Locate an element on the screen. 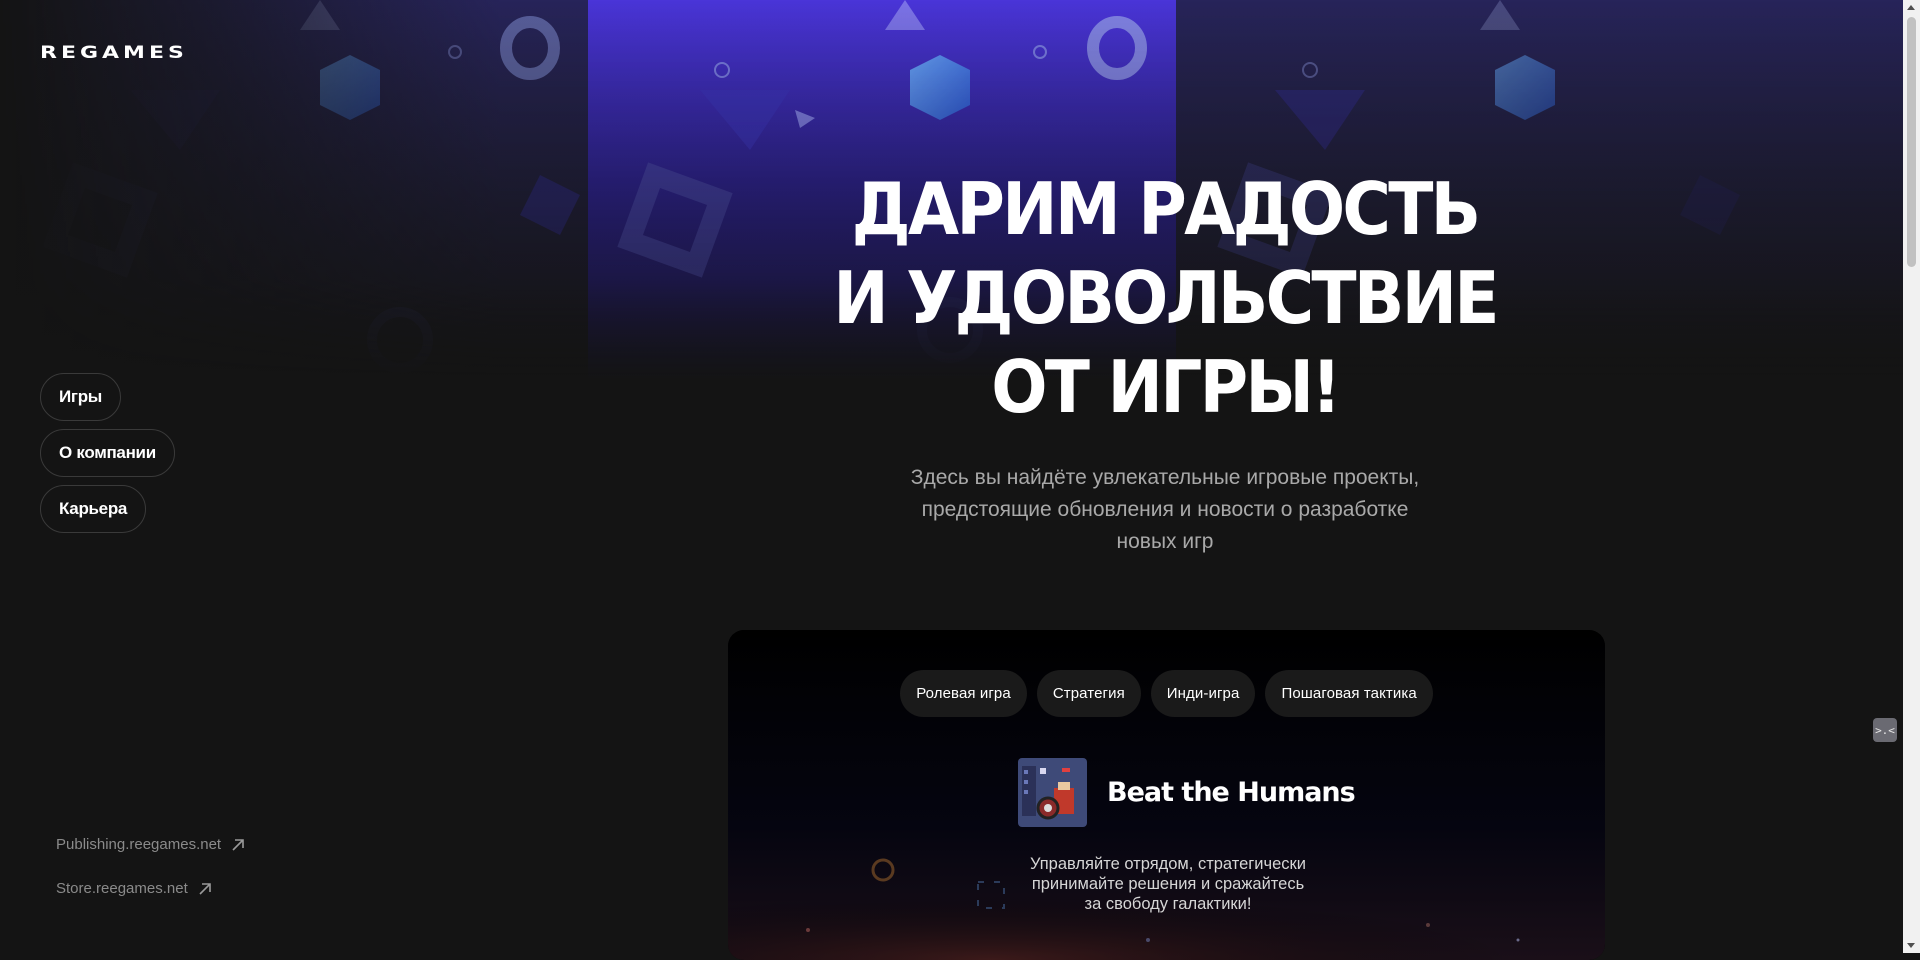 Image resolution: width=1920 pixels, height=960 pixels. game-title: Beat the Humans is located at coordinates (1231, 792).